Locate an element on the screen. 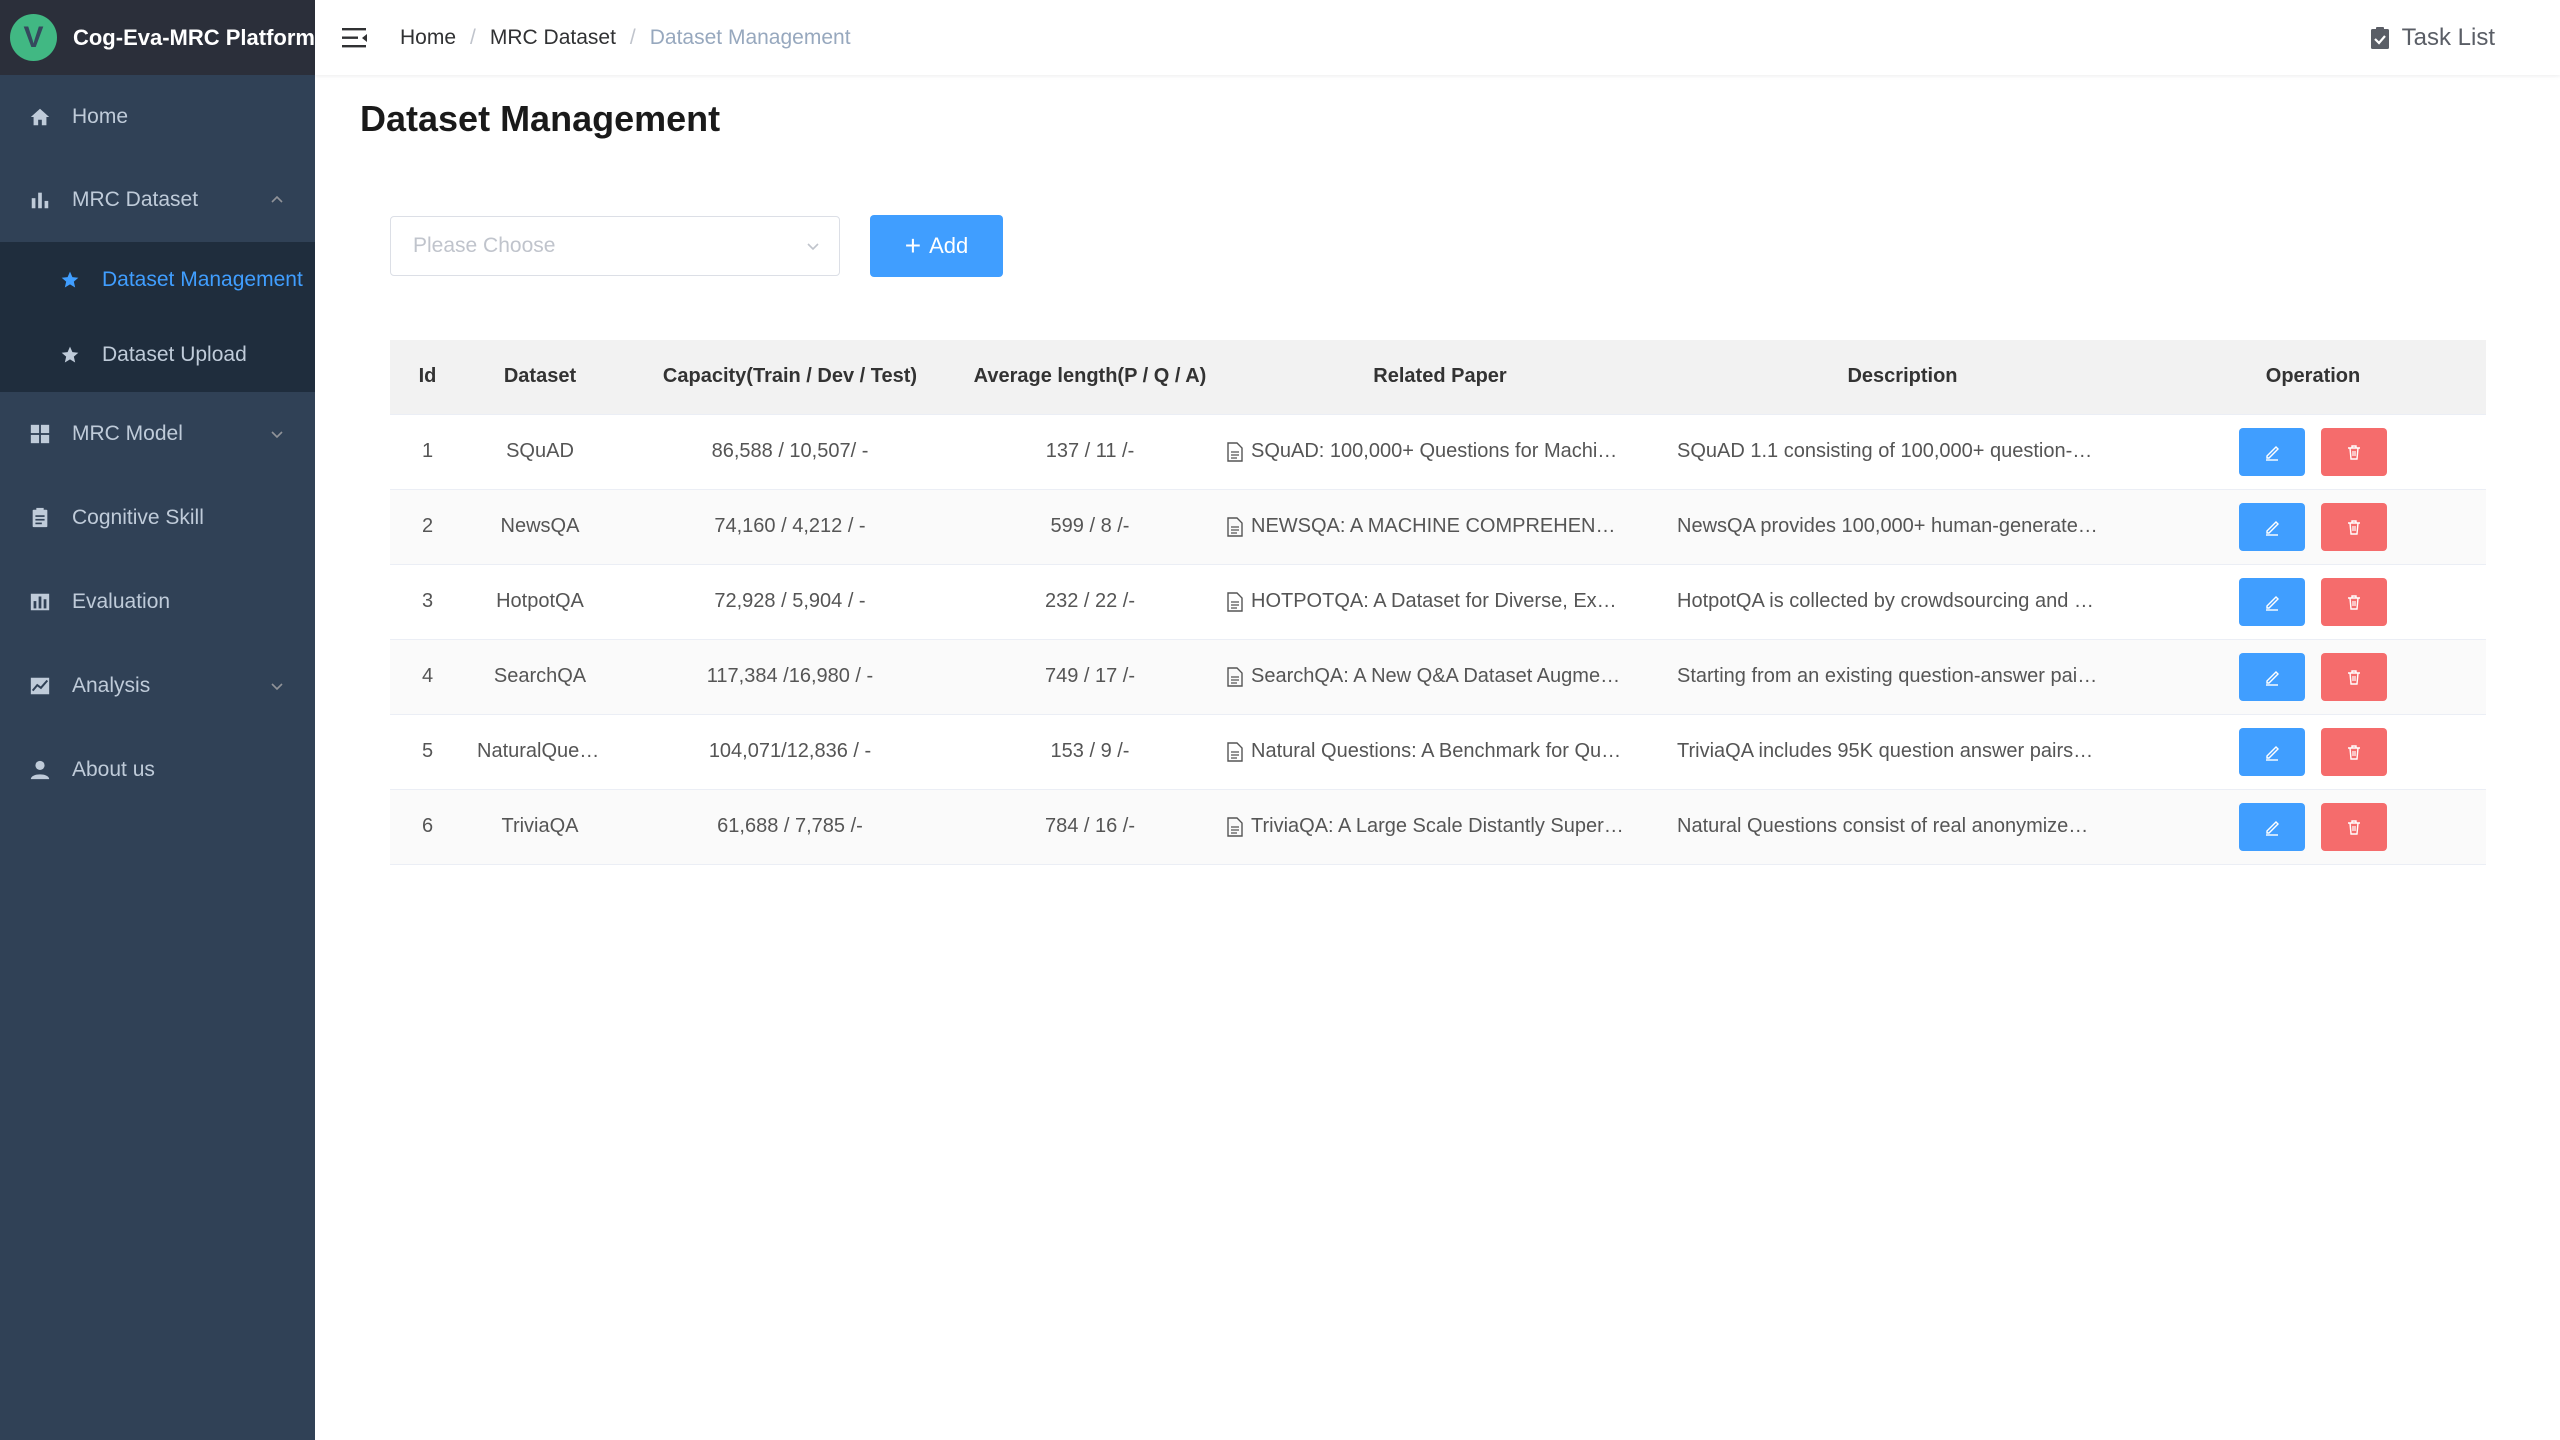  plus-icon: + is located at coordinates (913, 245).